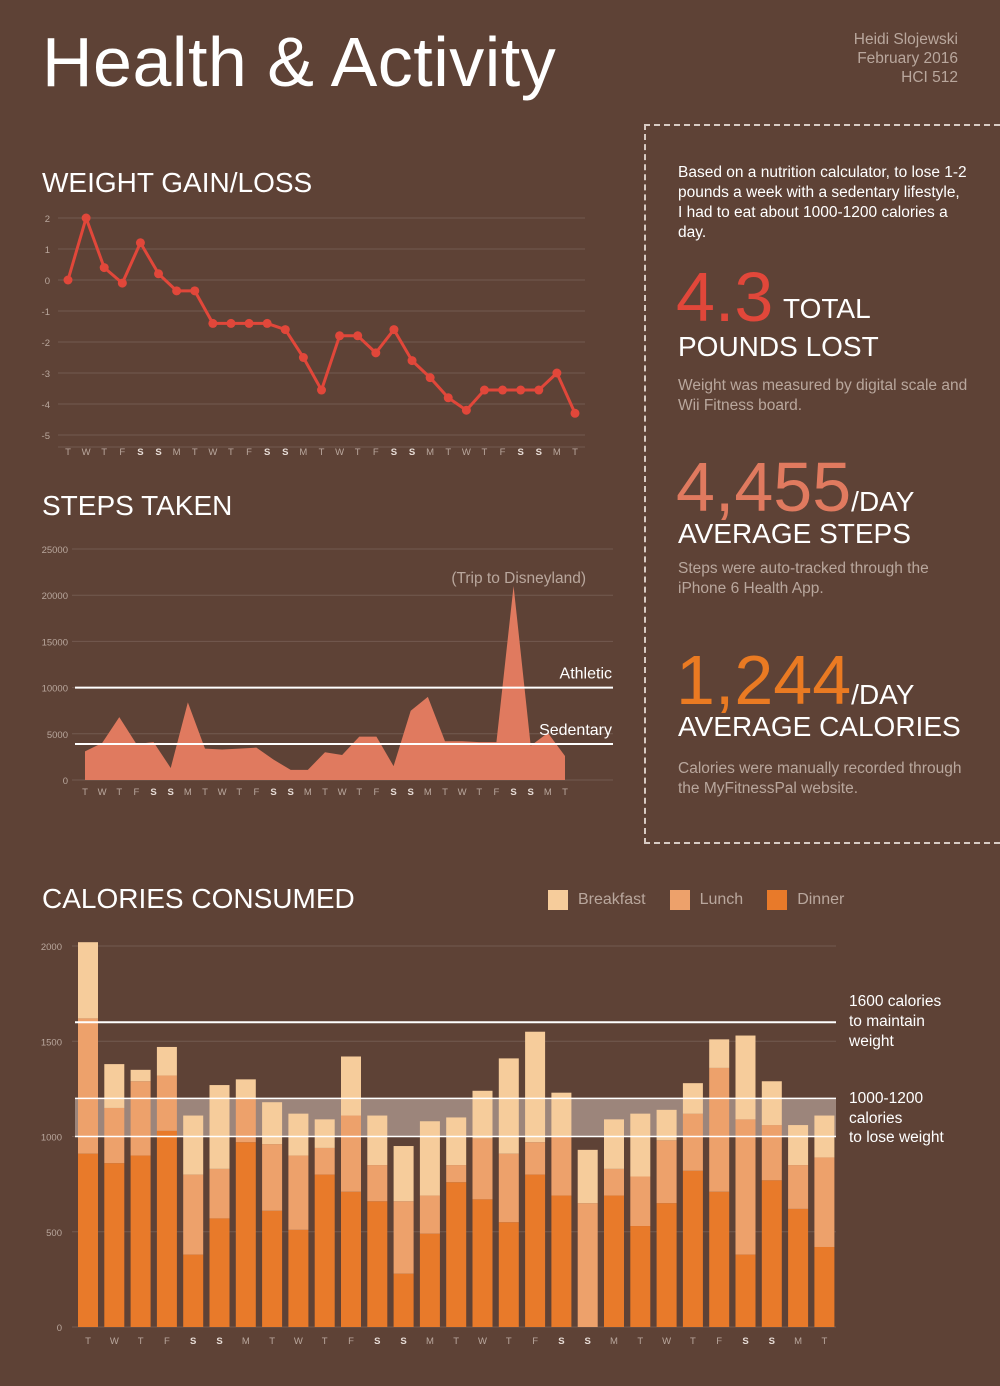  I want to click on maintain-weight-label: weight, so click(871, 1041).